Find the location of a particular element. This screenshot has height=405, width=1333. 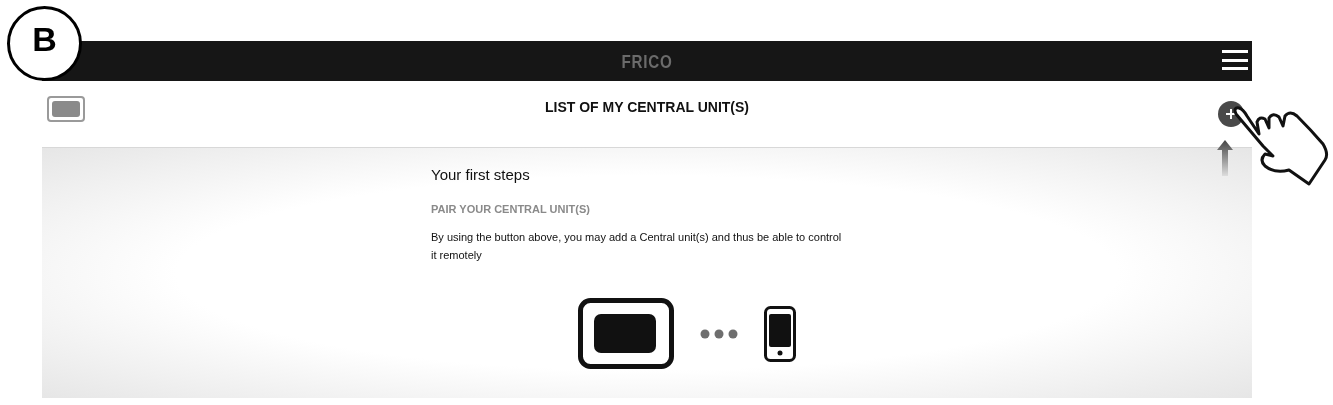

dots-icon is located at coordinates (719, 333).